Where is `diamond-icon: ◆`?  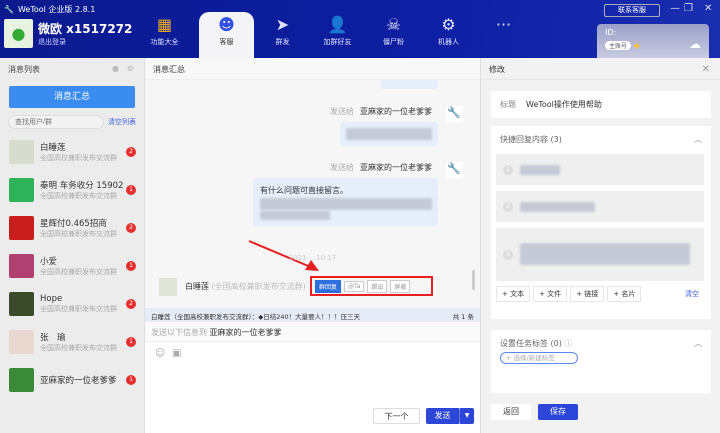 diamond-icon: ◆ is located at coordinates (636, 45).